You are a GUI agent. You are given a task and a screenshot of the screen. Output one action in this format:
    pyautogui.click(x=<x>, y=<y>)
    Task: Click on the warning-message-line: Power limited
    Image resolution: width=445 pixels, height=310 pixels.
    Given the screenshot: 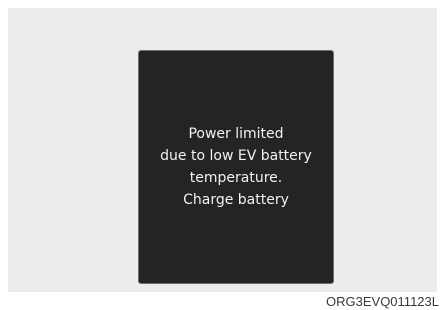 What is the action you would take?
    pyautogui.click(x=236, y=134)
    